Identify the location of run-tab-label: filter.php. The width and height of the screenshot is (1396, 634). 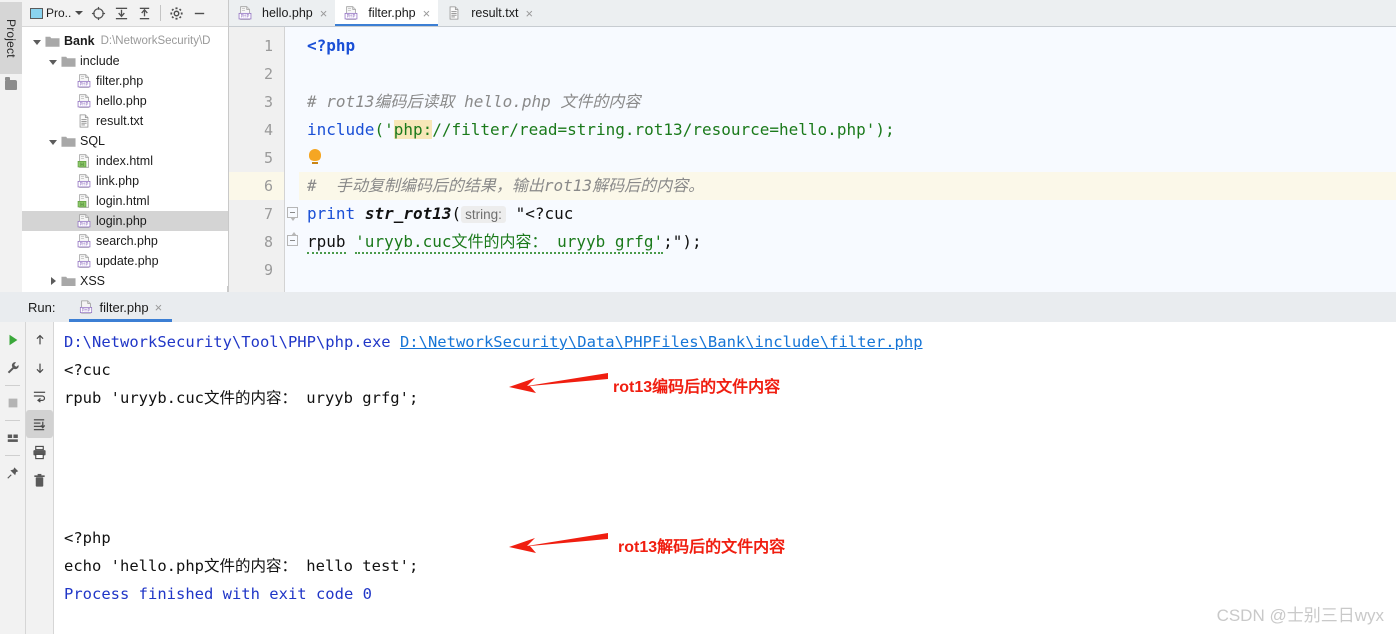
(124, 307).